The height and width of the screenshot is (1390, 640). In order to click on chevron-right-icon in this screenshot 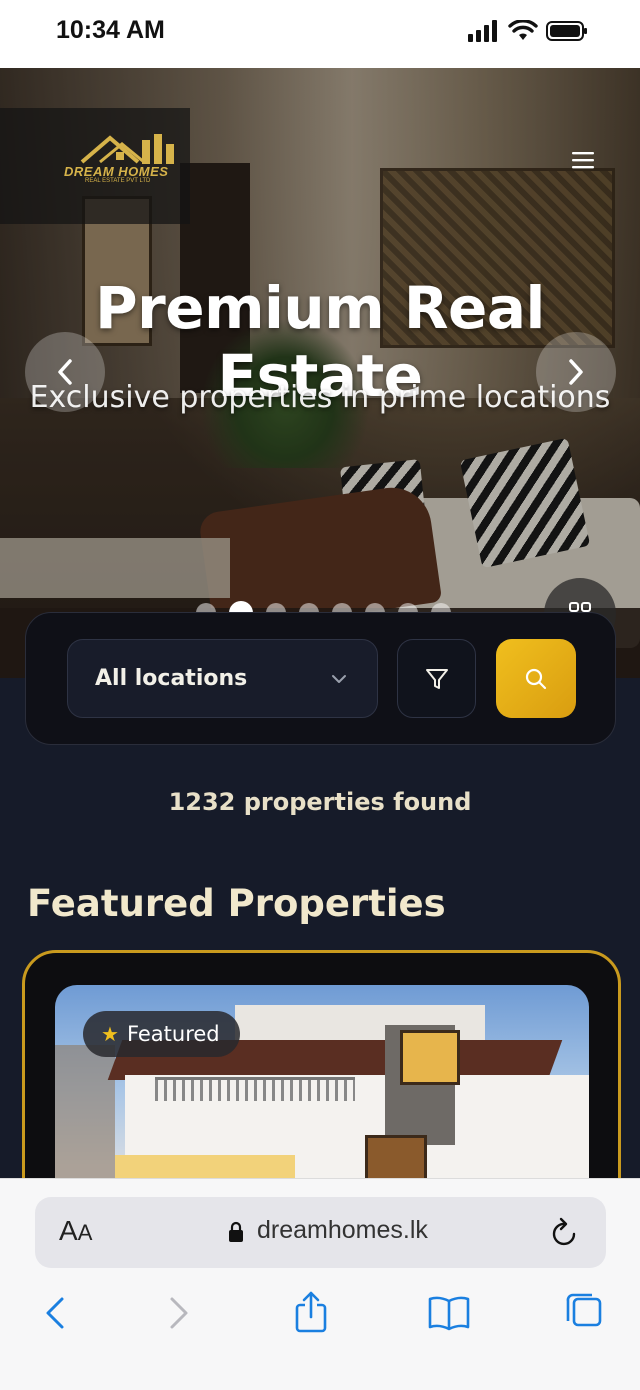, I will do `click(576, 372)`.